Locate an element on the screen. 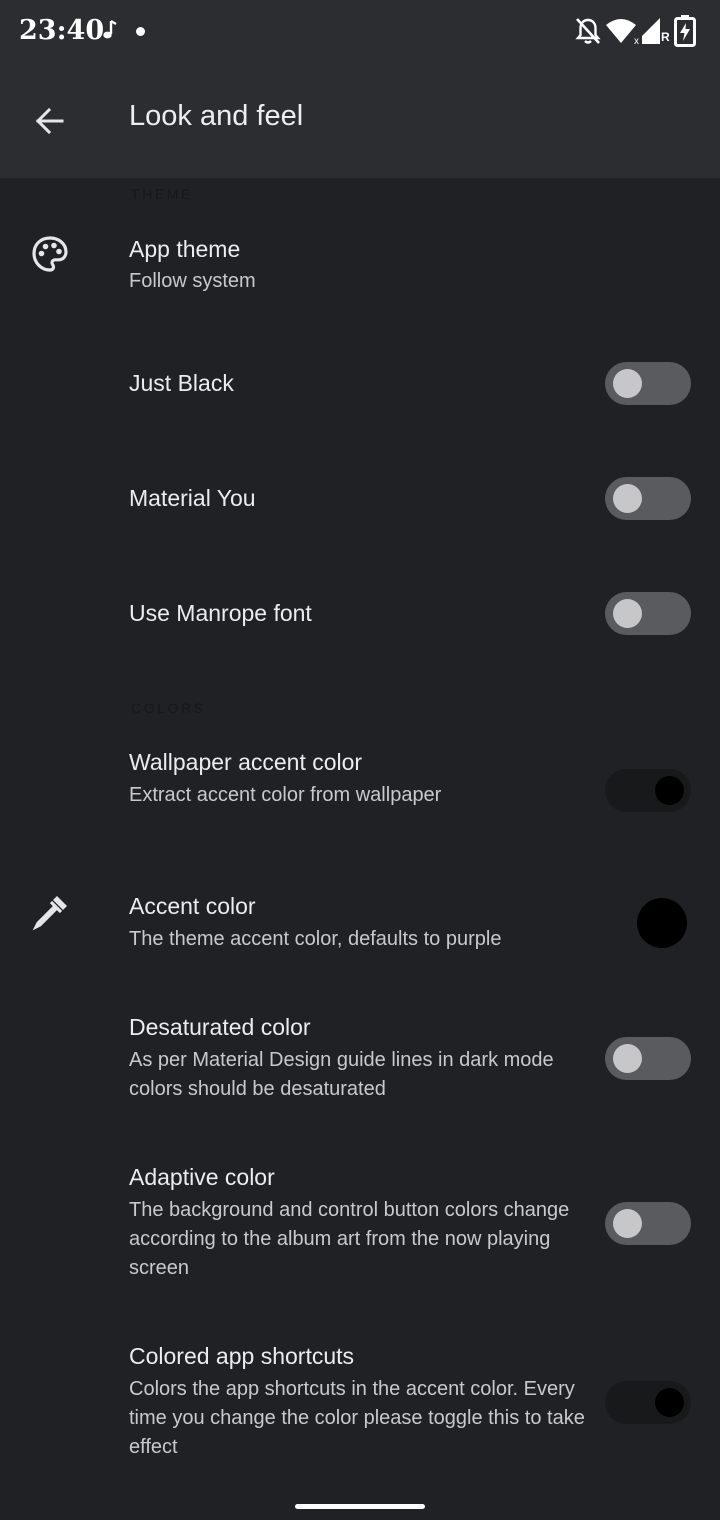 The height and width of the screenshot is (1520, 720). status-icons: x R is located at coordinates (639, 31).